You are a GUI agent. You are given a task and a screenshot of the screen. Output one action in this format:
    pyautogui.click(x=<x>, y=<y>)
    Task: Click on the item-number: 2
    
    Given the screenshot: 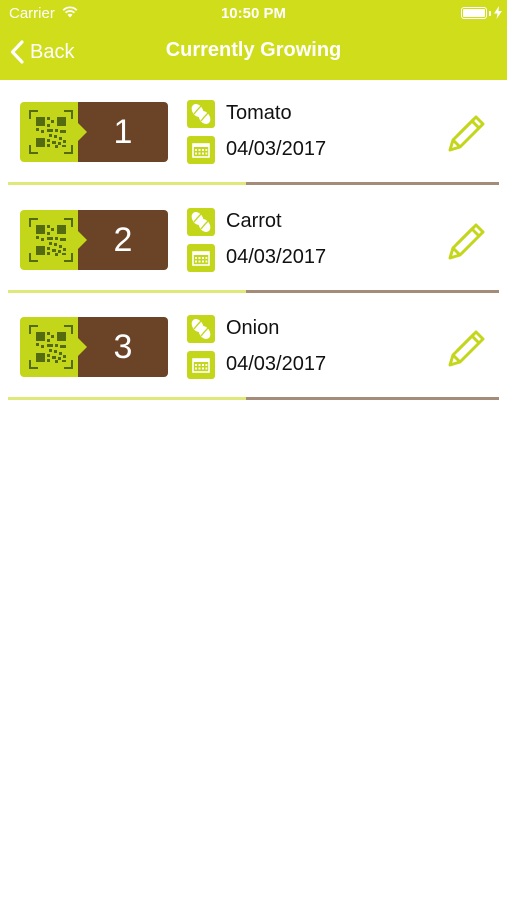 What is the action you would take?
    pyautogui.click(x=123, y=239)
    